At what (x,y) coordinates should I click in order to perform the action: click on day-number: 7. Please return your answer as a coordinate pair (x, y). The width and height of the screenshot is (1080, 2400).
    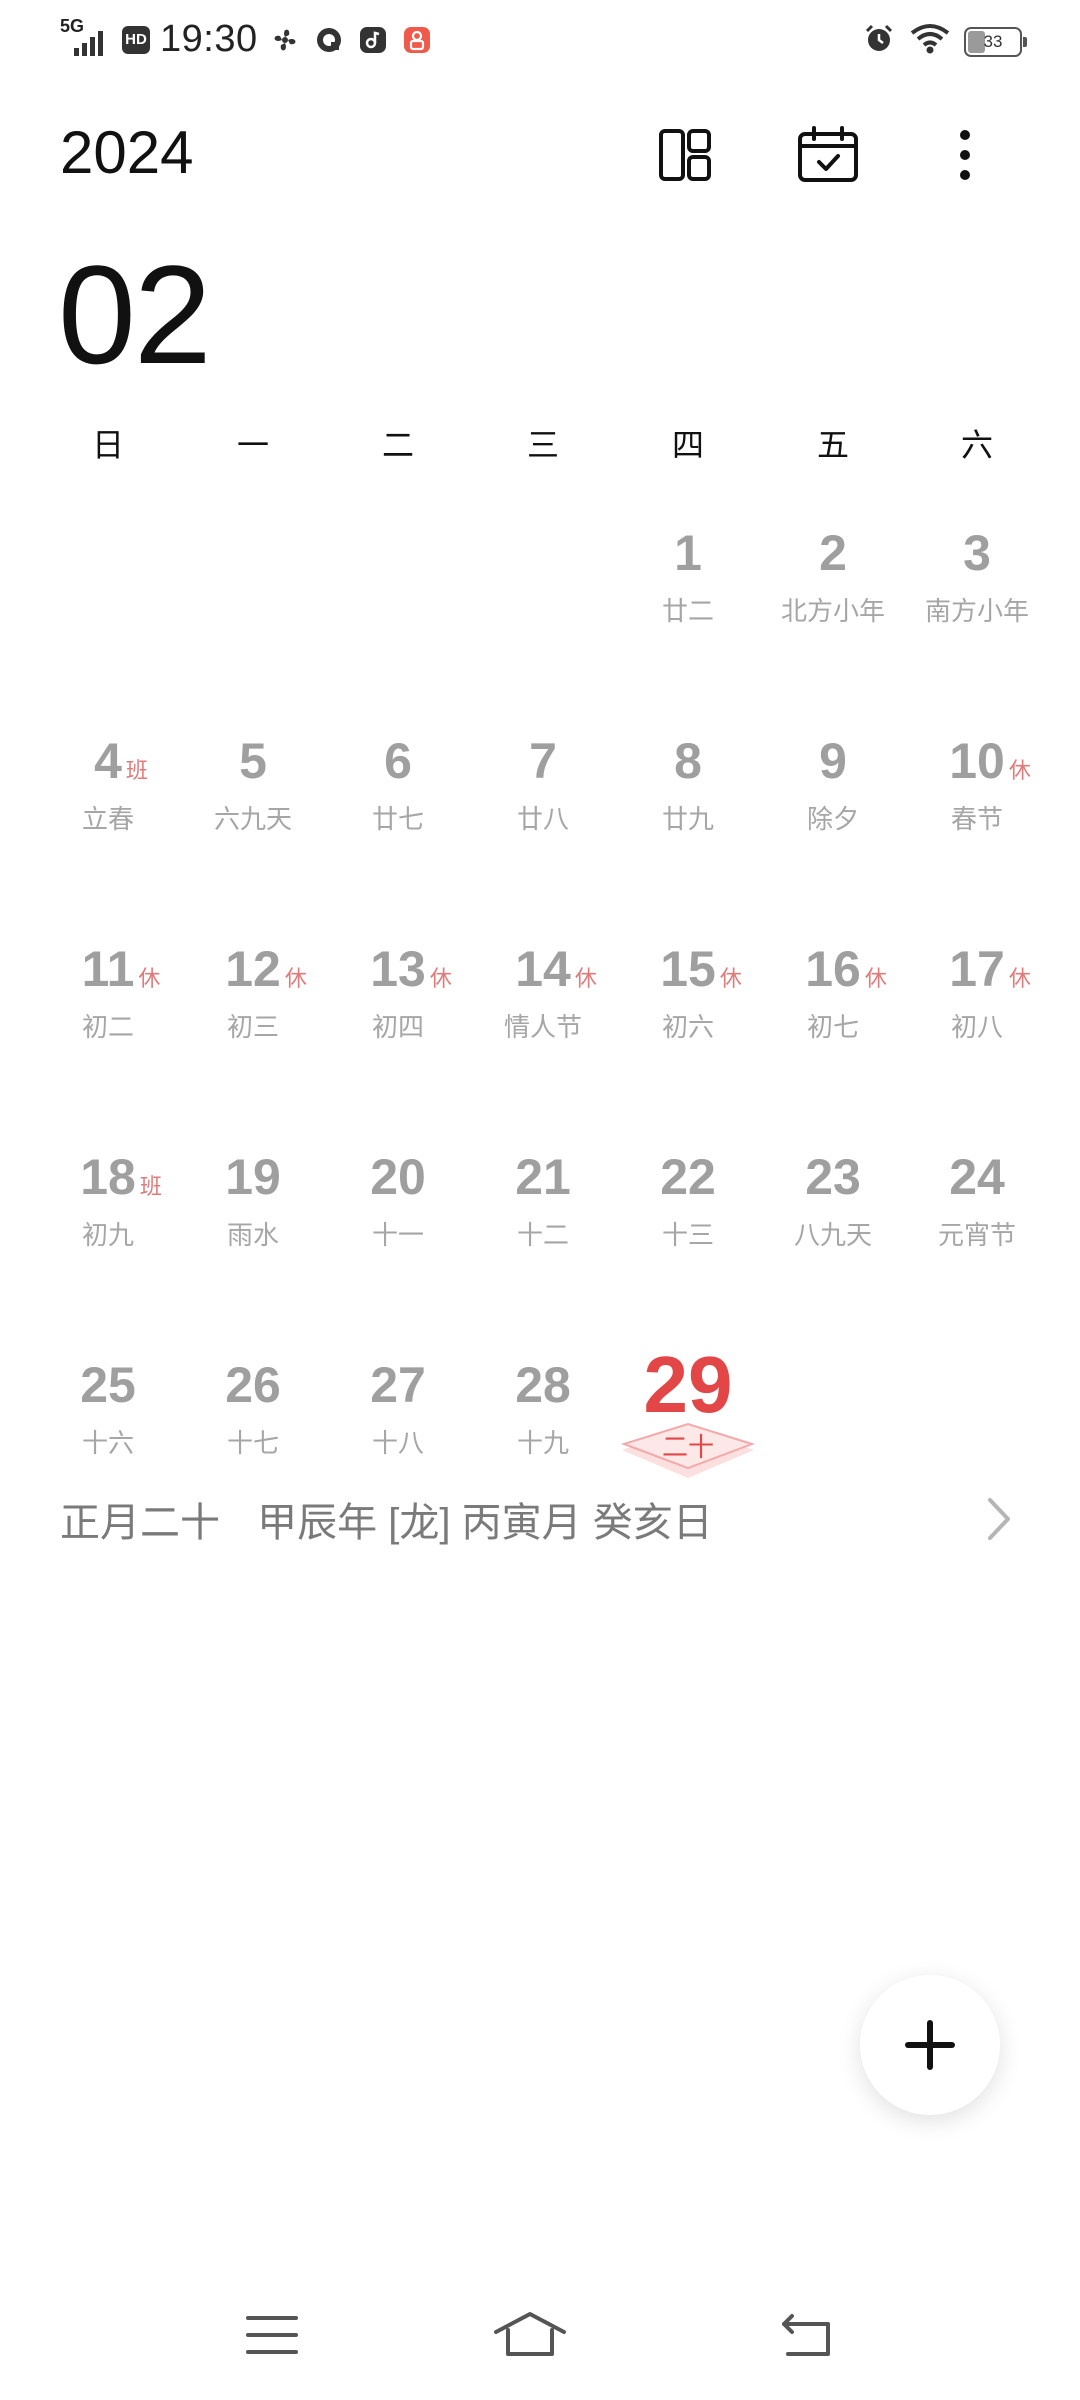
    Looking at the image, I should click on (543, 761).